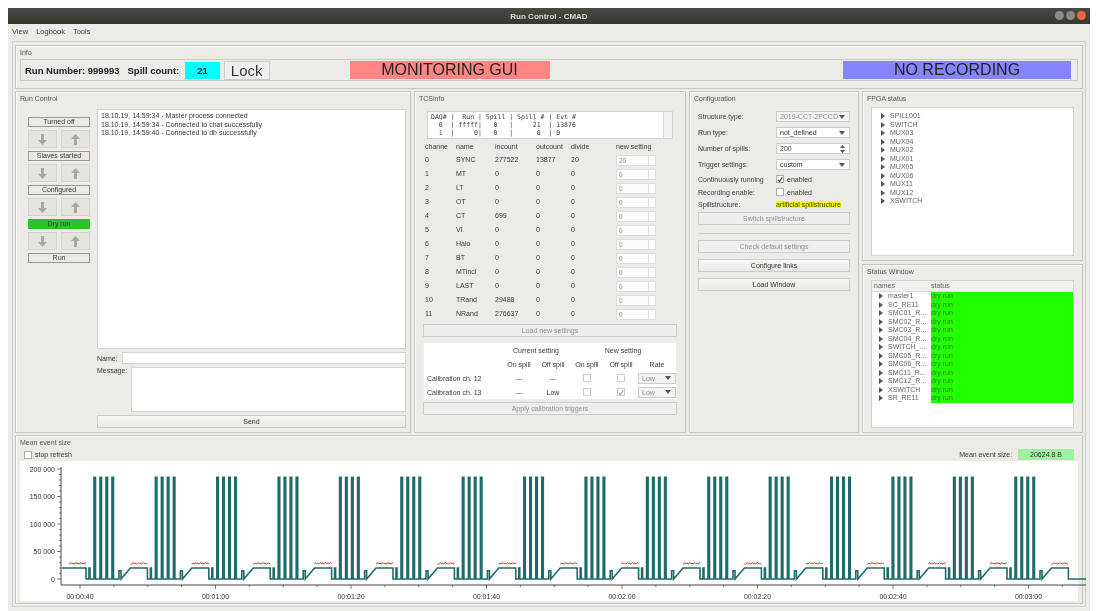 Image resolution: width=1096 pixels, height=611 pixels. What do you see at coordinates (263, 358) in the screenshot?
I see `input-field` at bounding box center [263, 358].